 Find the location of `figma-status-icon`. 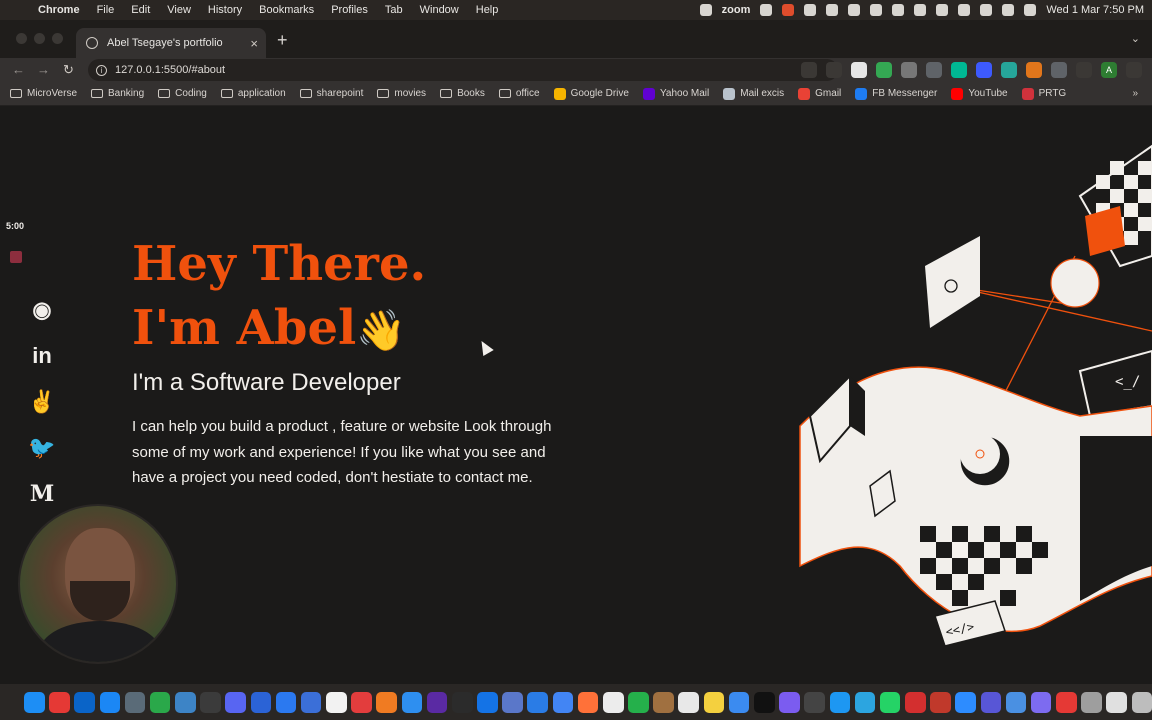

figma-status-icon is located at coordinates (766, 10).